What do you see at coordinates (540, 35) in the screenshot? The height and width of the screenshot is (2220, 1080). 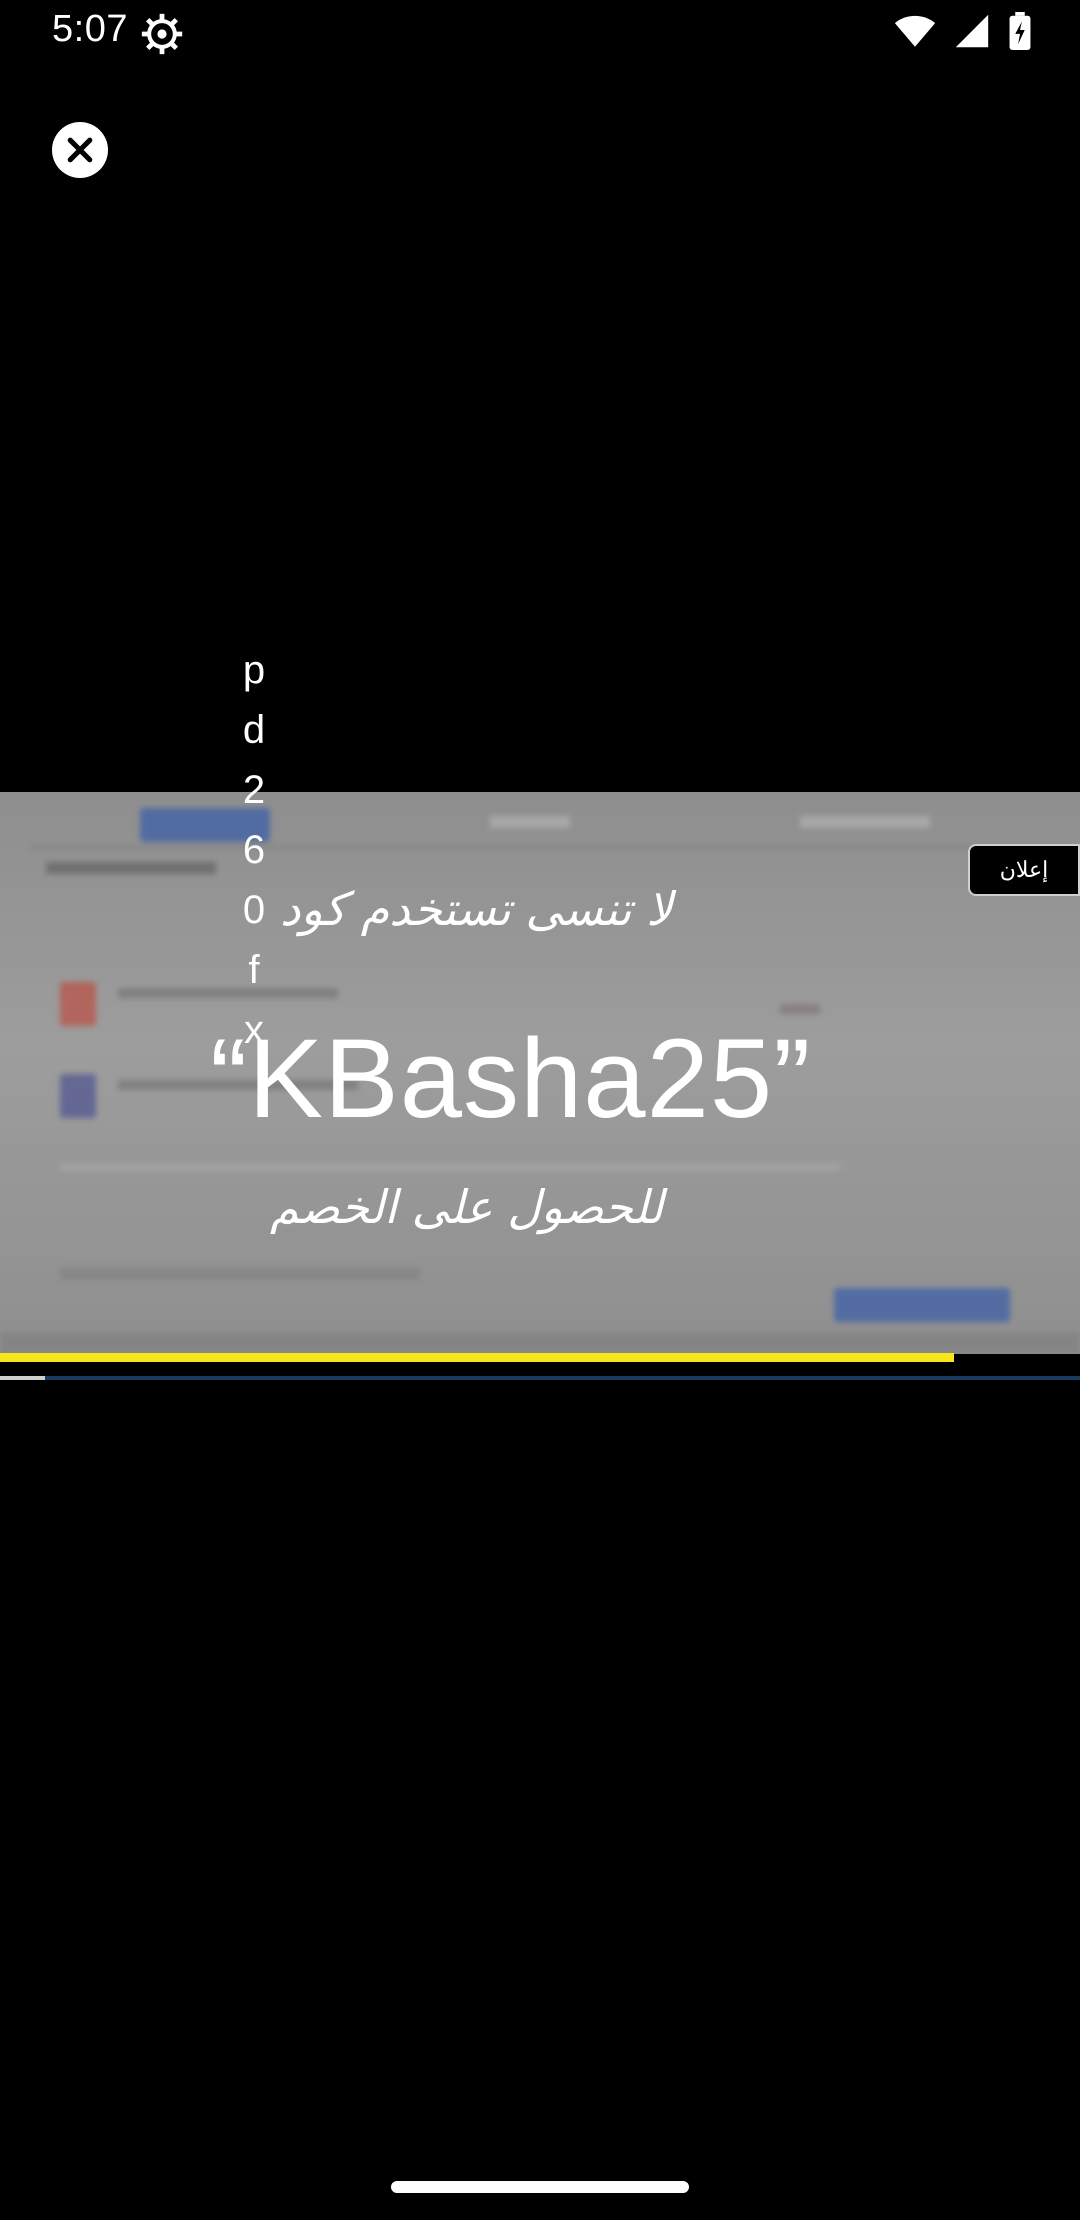 I see `status-bar: 5:07` at bounding box center [540, 35].